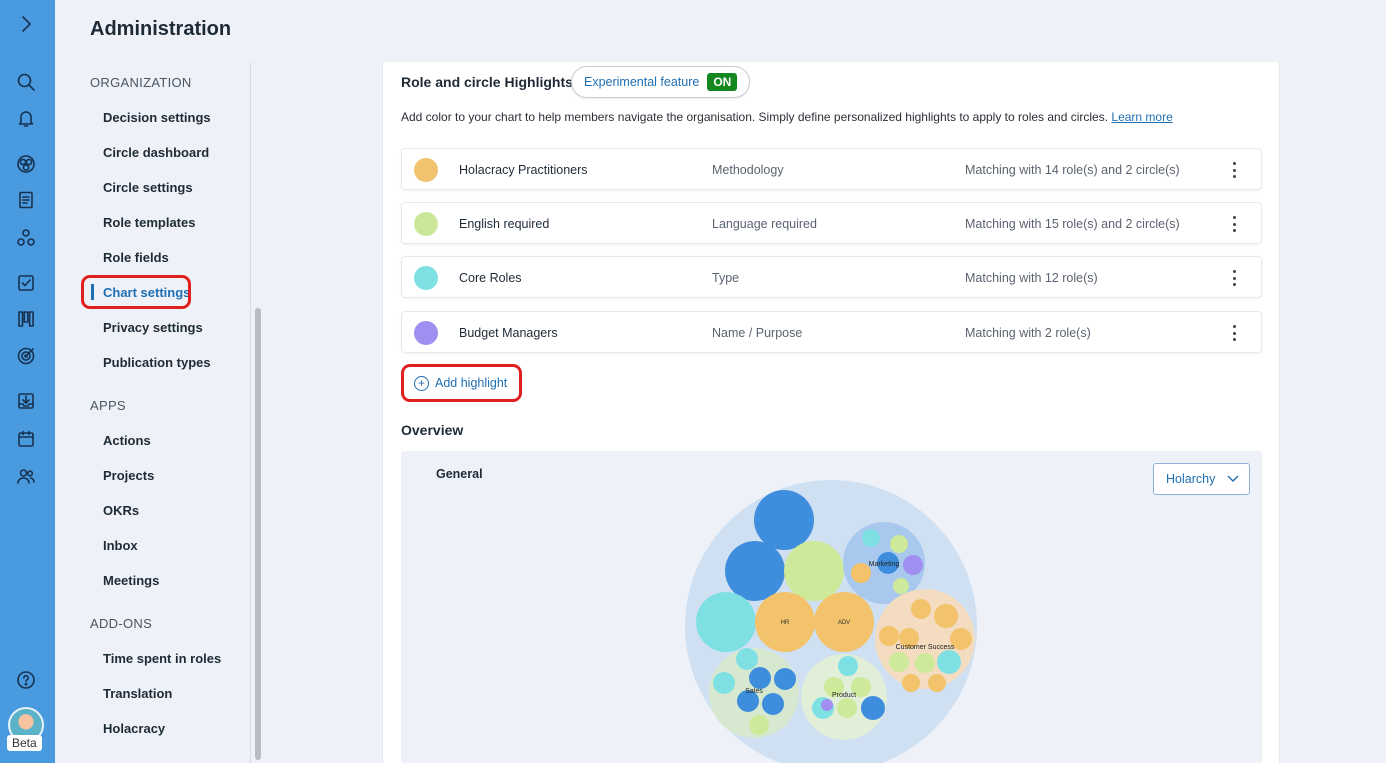  Describe the element at coordinates (26, 164) in the screenshot. I see `chart-icon` at that location.